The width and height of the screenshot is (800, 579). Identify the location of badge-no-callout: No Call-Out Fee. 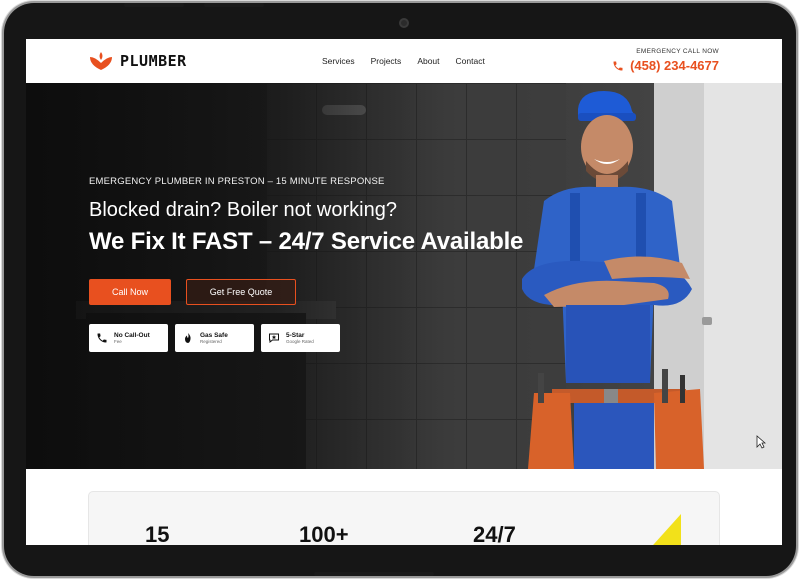
(128, 338).